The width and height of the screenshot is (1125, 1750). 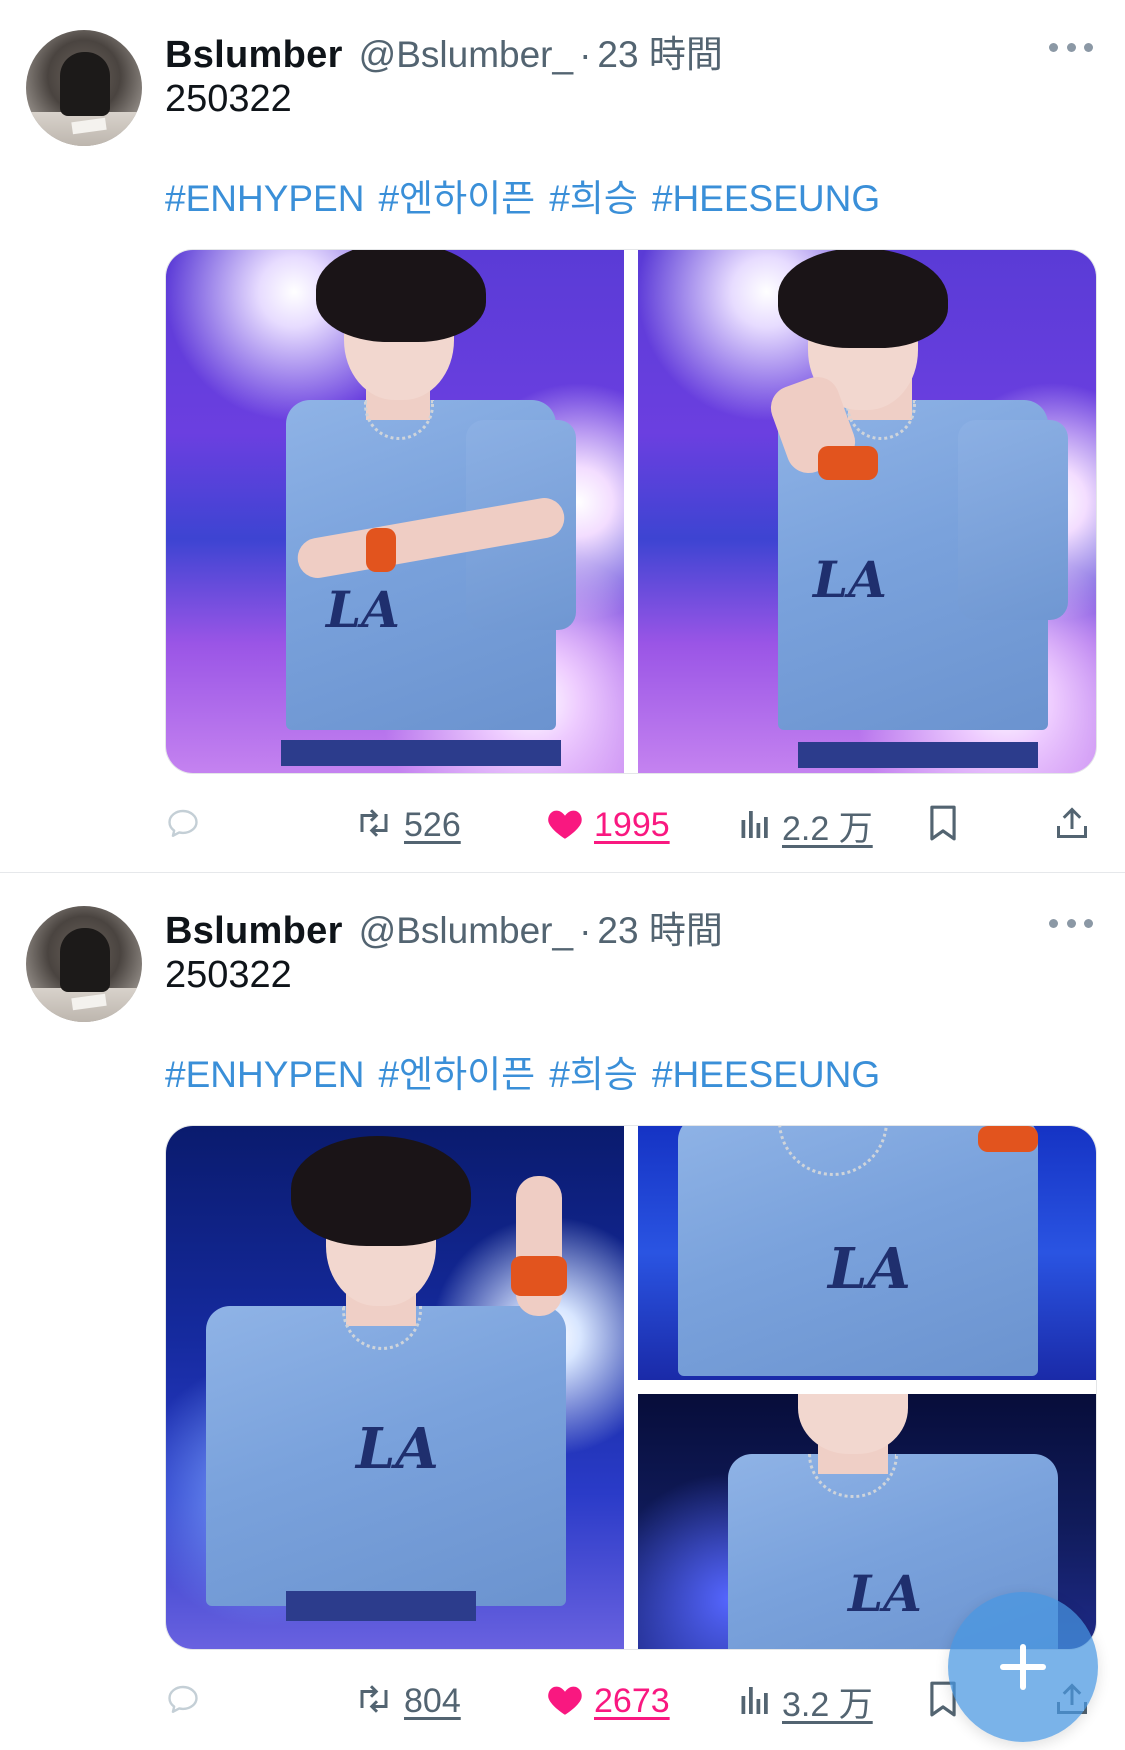 What do you see at coordinates (632, 1701) in the screenshot?
I see `like-count: 2673` at bounding box center [632, 1701].